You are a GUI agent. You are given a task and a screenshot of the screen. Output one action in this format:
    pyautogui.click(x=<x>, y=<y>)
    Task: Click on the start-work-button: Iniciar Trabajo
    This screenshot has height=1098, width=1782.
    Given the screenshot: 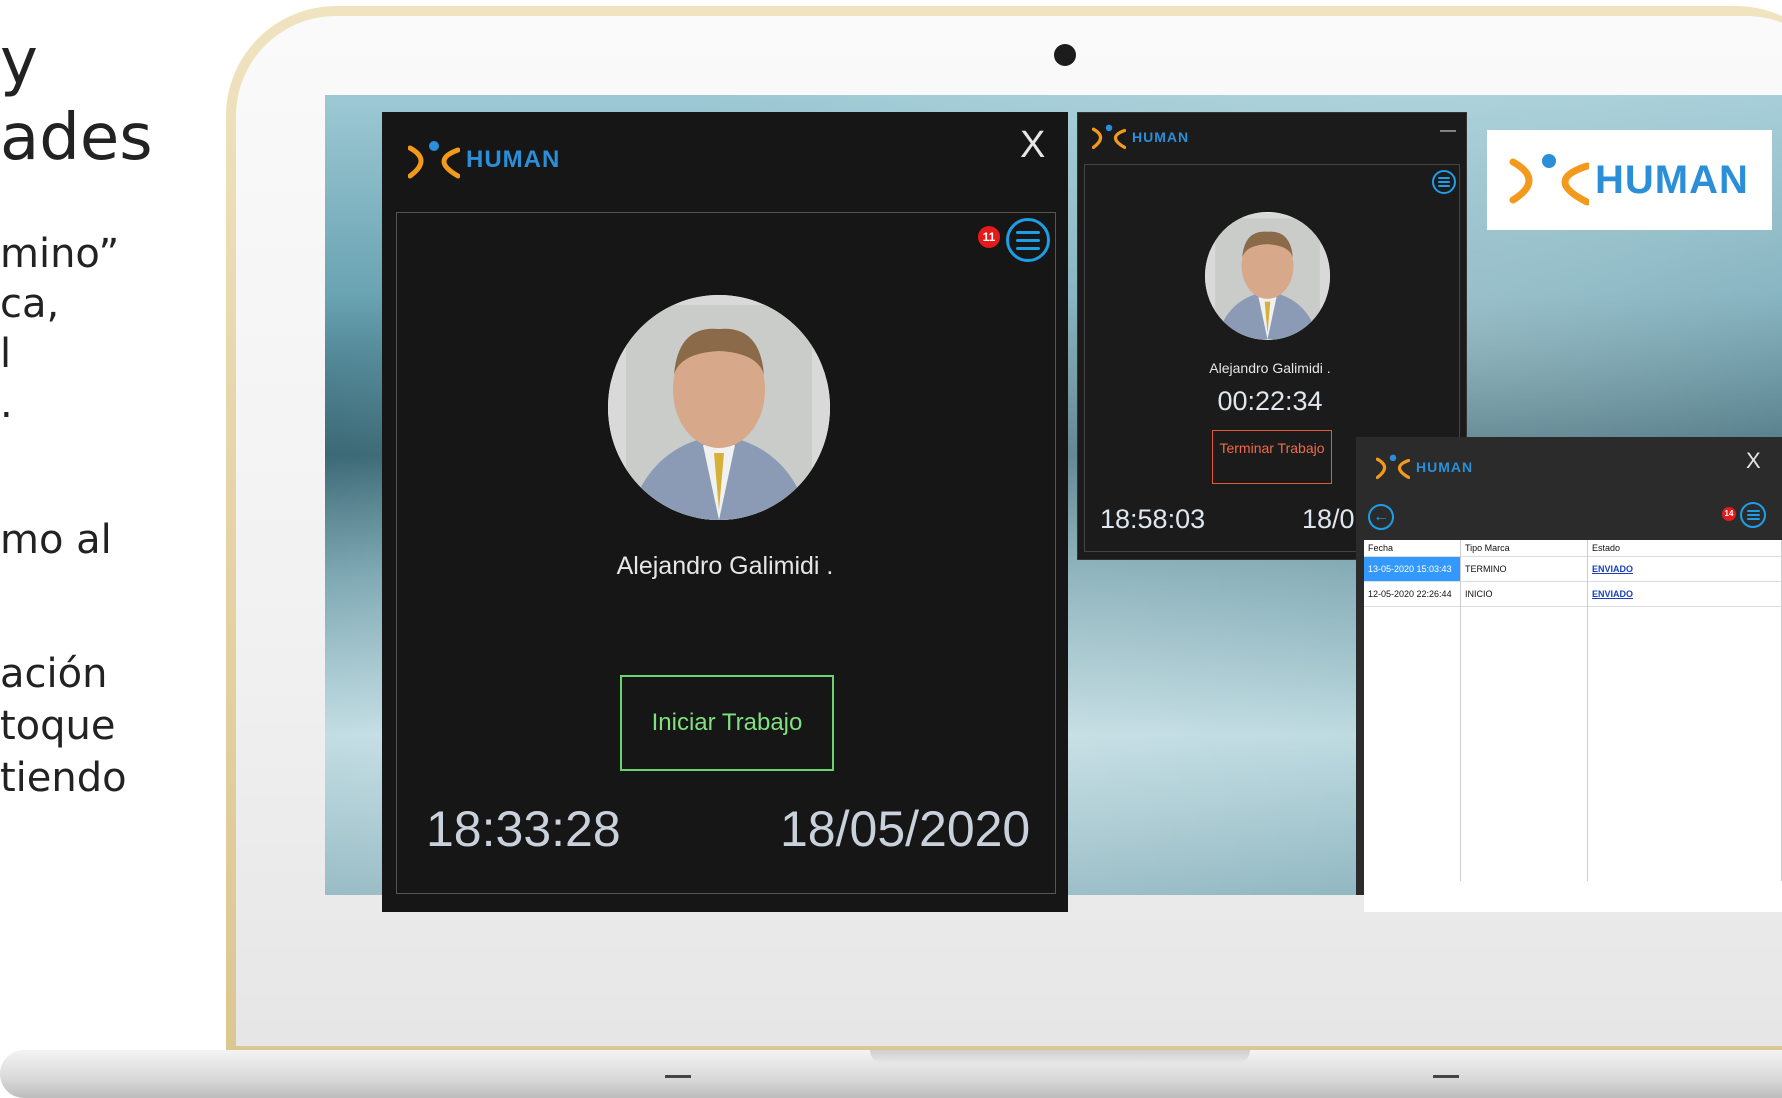 What is the action you would take?
    pyautogui.click(x=727, y=723)
    